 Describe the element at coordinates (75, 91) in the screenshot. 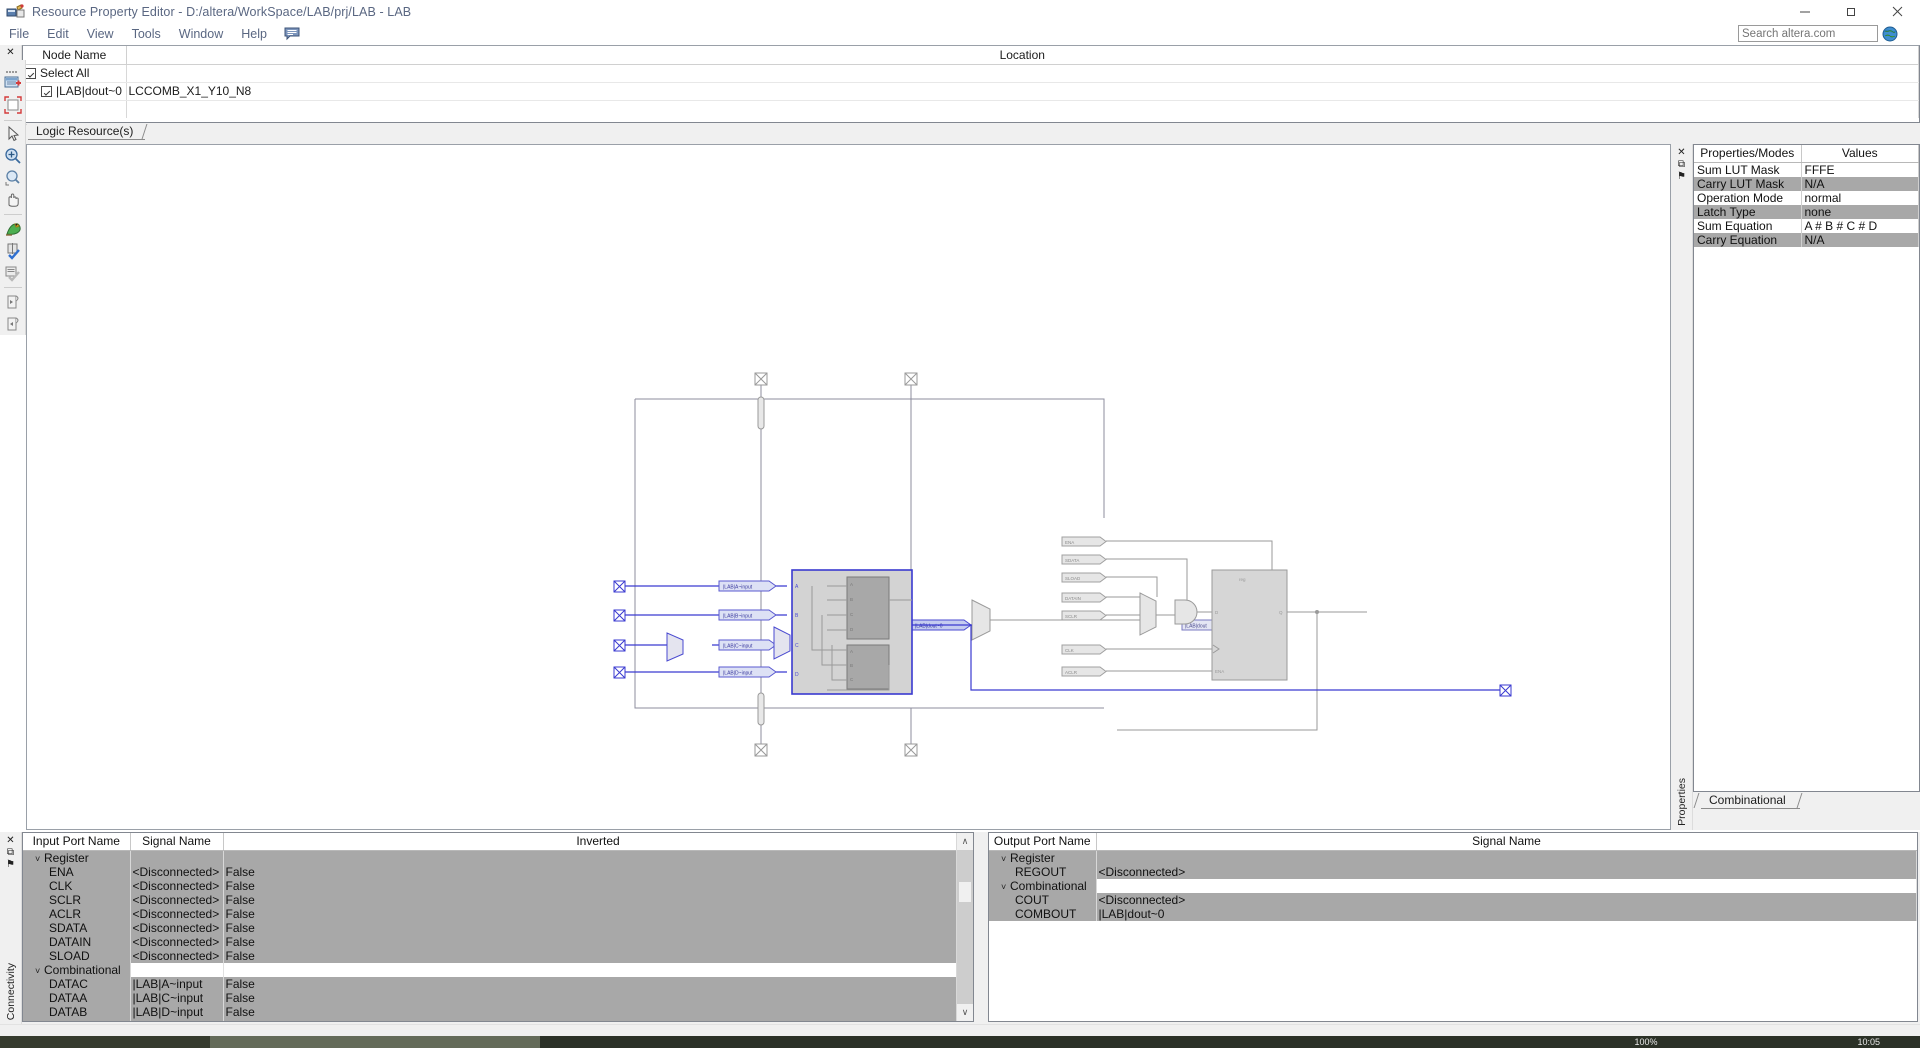

I see `node-row-name-cell: |LAB|dout~0` at that location.